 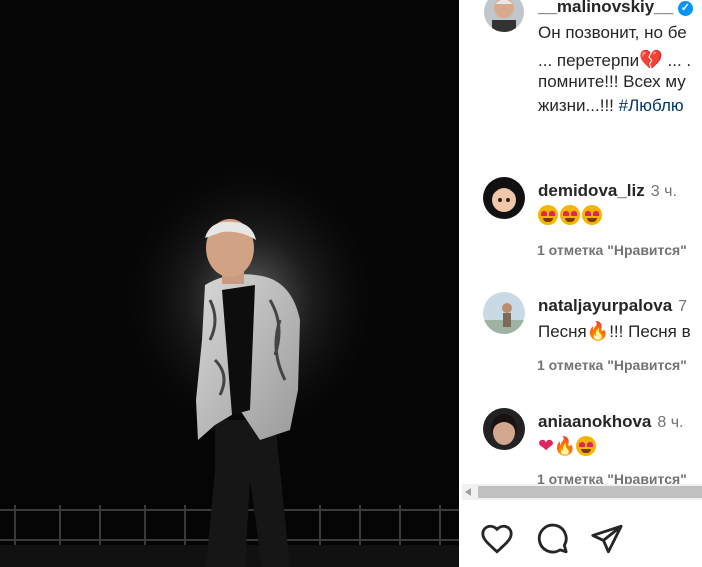 What do you see at coordinates (611, 422) in the screenshot?
I see `comment-username: aniaanokhova 8 ч.` at bounding box center [611, 422].